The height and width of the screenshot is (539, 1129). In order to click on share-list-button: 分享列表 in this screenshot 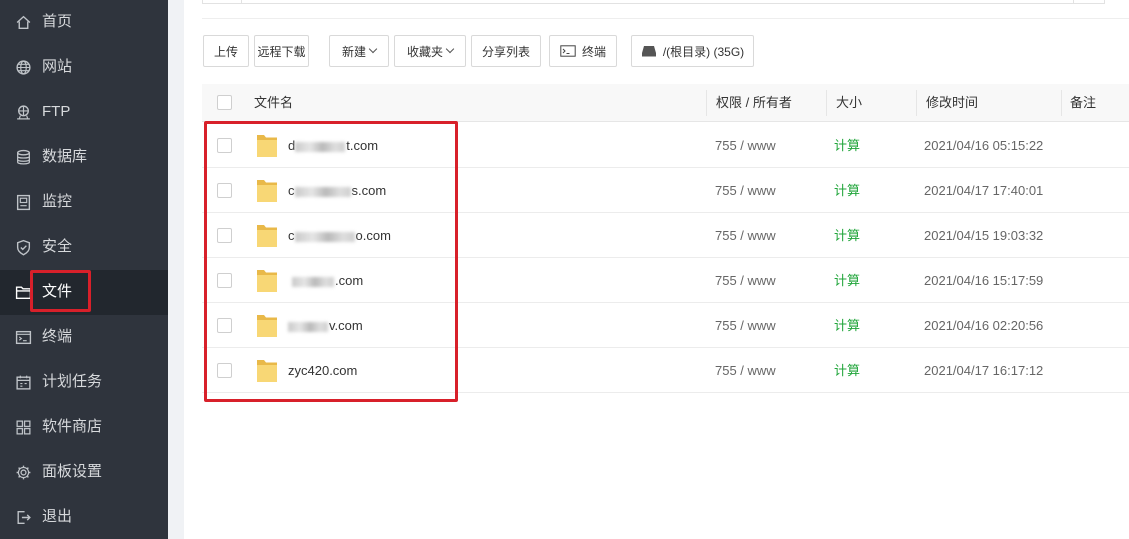, I will do `click(506, 51)`.